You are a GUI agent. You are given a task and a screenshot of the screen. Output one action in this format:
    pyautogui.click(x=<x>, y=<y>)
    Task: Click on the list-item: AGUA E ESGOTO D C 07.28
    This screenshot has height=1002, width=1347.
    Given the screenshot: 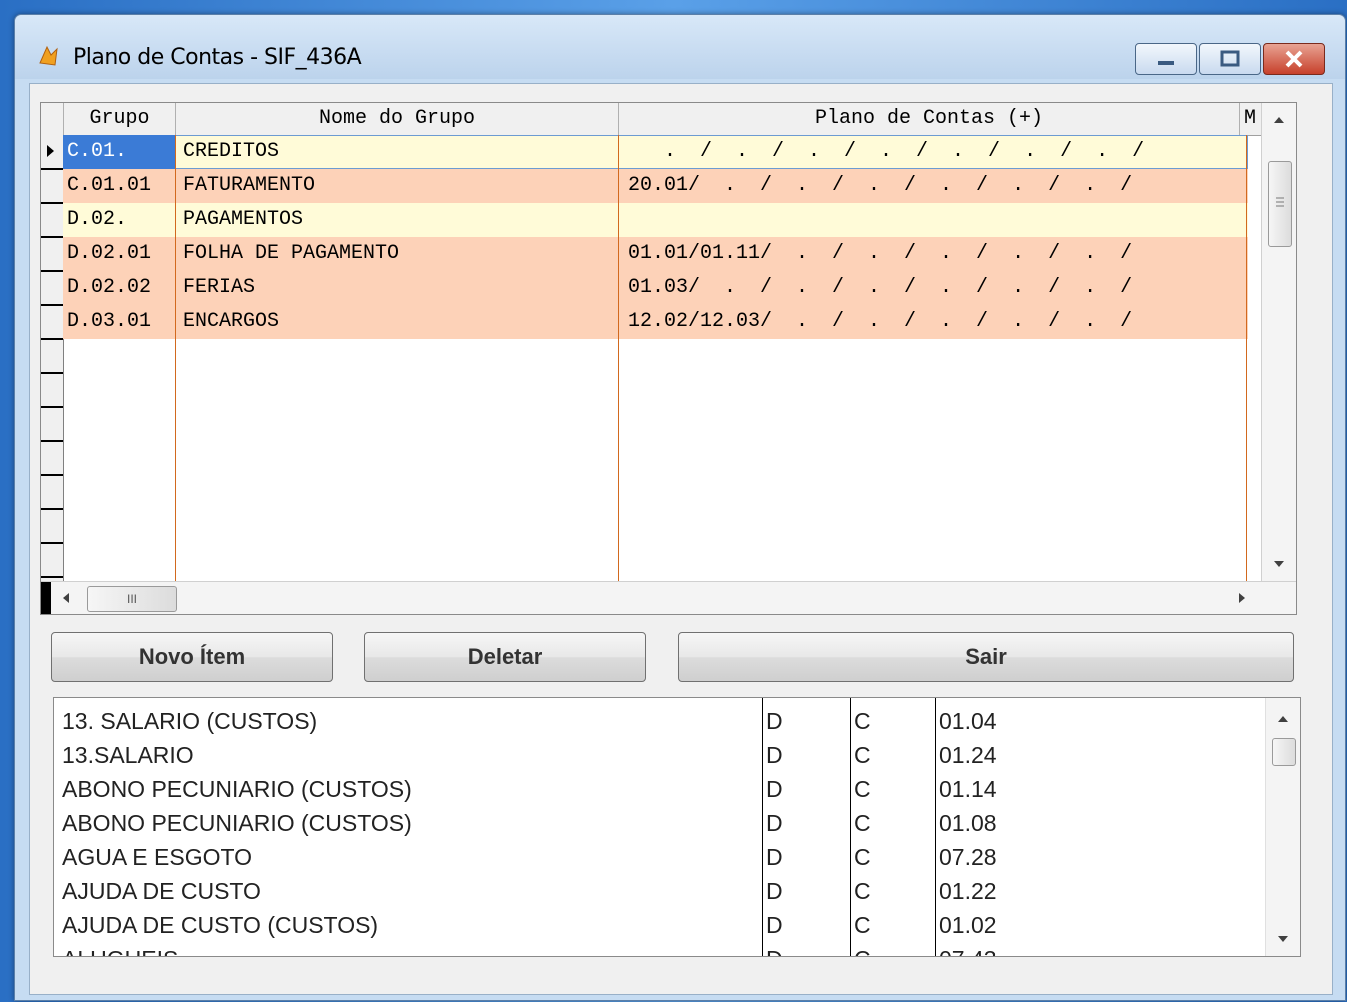 What is the action you would take?
    pyautogui.click(x=659, y=857)
    